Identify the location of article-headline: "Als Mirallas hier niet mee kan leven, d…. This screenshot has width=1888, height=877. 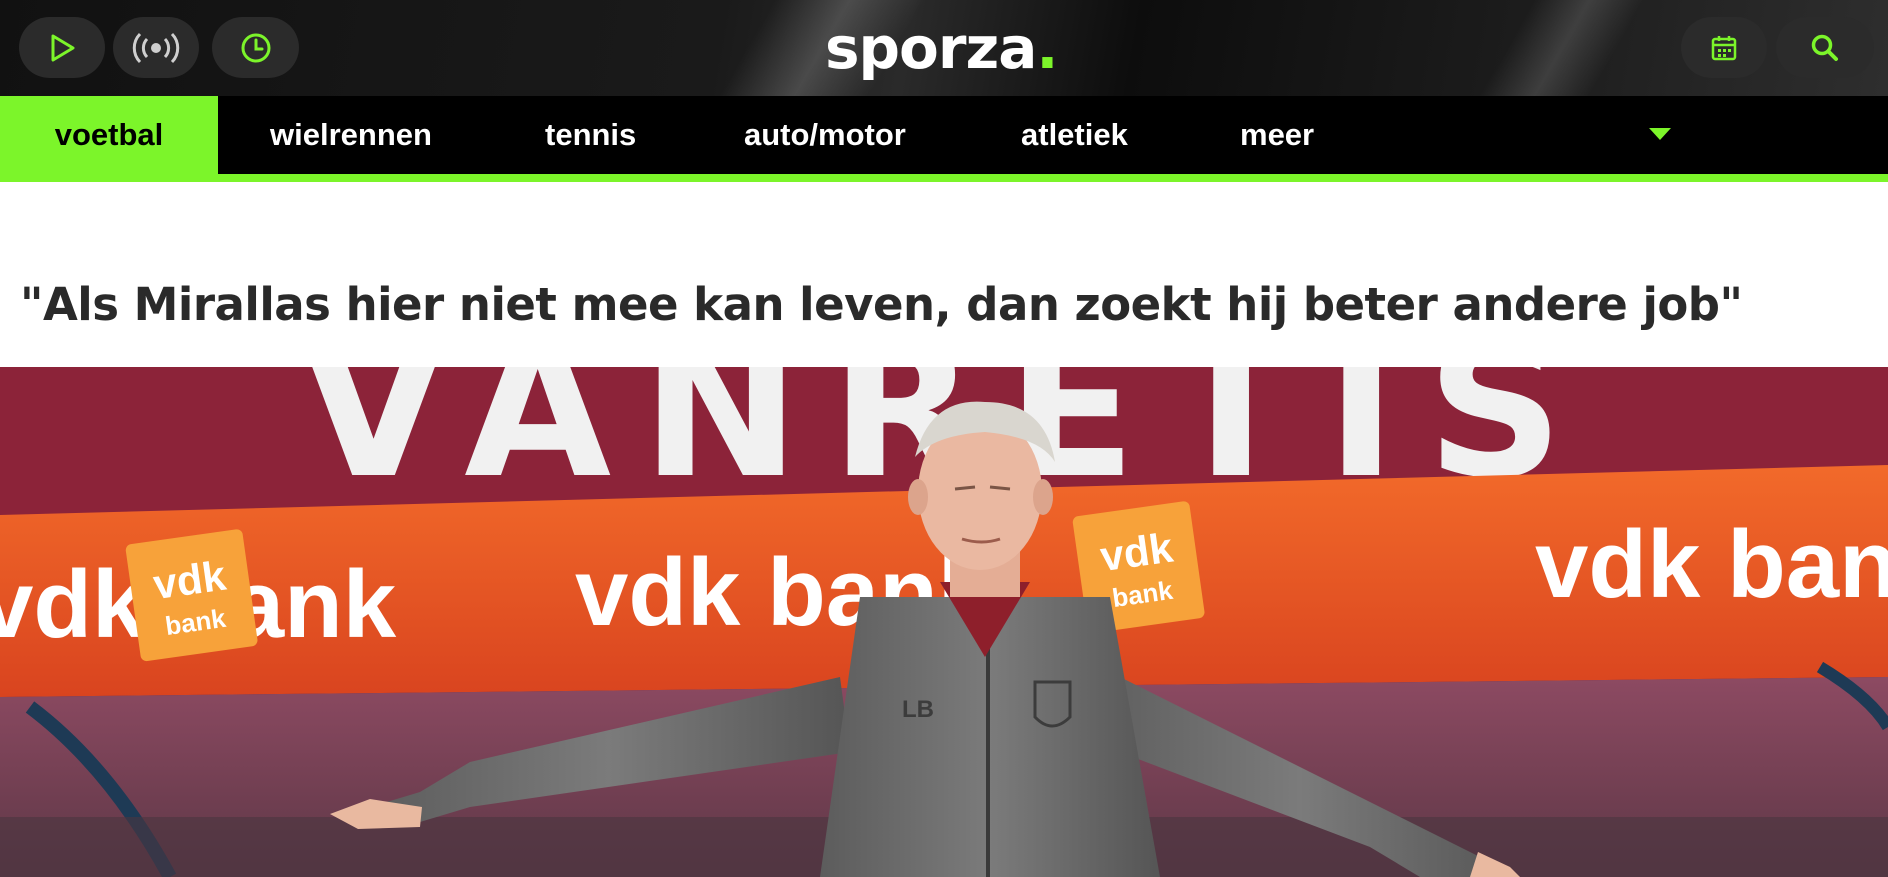
(881, 304).